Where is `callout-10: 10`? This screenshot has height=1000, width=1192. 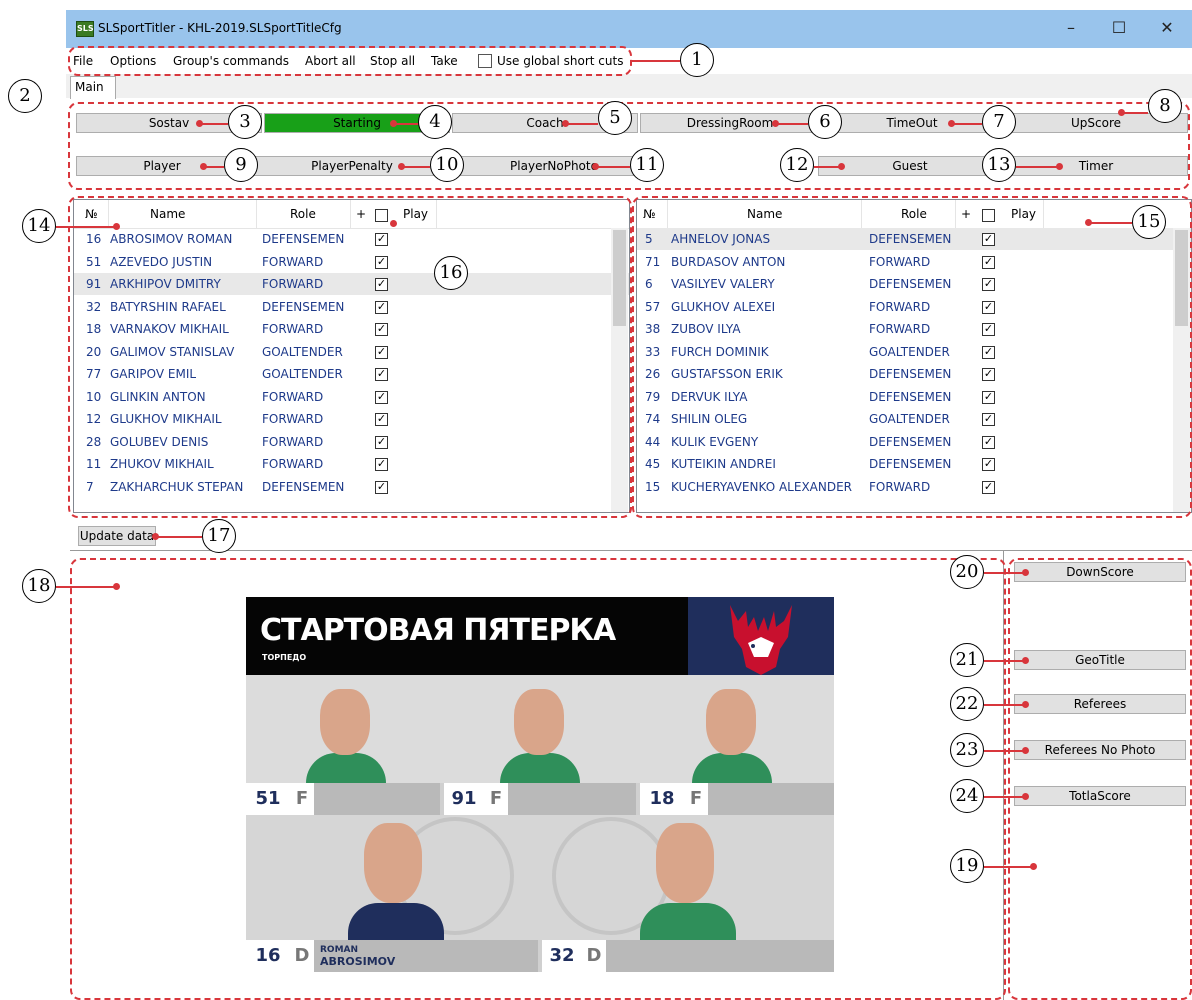 callout-10: 10 is located at coordinates (447, 165).